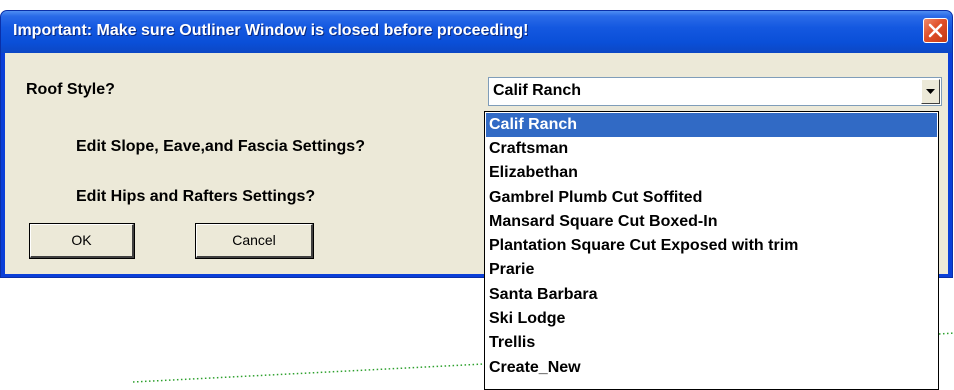 This screenshot has height=390, width=954. What do you see at coordinates (711, 270) in the screenshot?
I see `dropdown-option: Prarie` at bounding box center [711, 270].